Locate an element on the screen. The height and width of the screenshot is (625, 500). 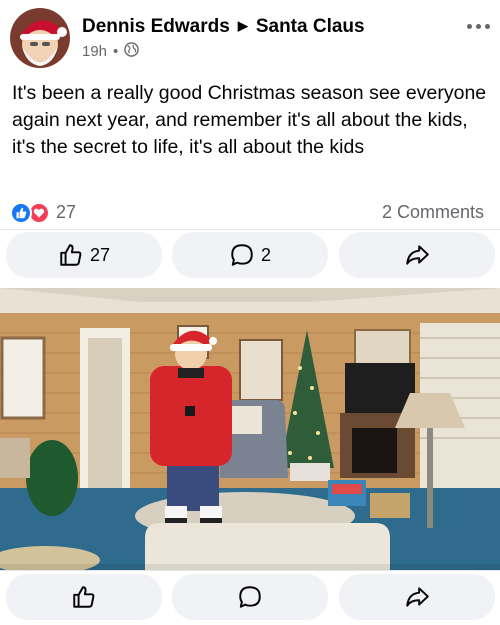
reactions-summary: 27 2 Comments is located at coordinates (250, 213).